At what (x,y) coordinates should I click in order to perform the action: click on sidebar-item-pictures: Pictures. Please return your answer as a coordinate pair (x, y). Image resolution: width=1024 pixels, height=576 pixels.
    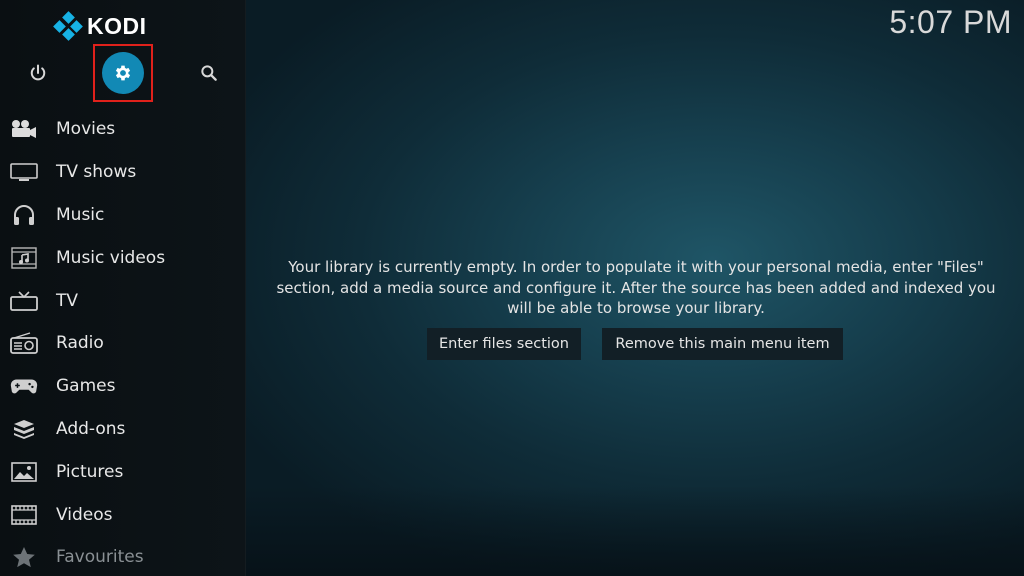
    Looking at the image, I should click on (123, 471).